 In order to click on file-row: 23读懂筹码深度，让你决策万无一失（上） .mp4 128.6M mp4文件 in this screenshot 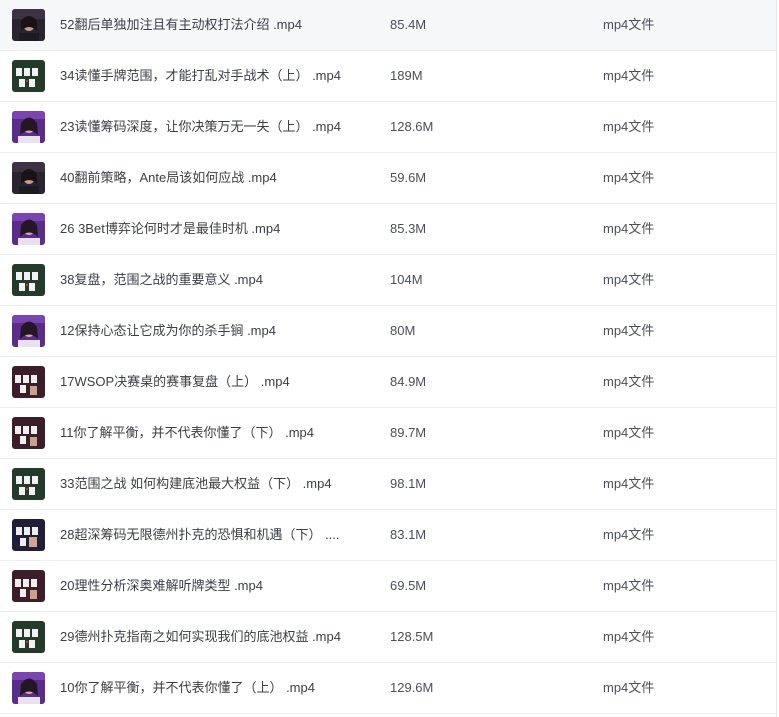, I will do `click(388, 127)`.